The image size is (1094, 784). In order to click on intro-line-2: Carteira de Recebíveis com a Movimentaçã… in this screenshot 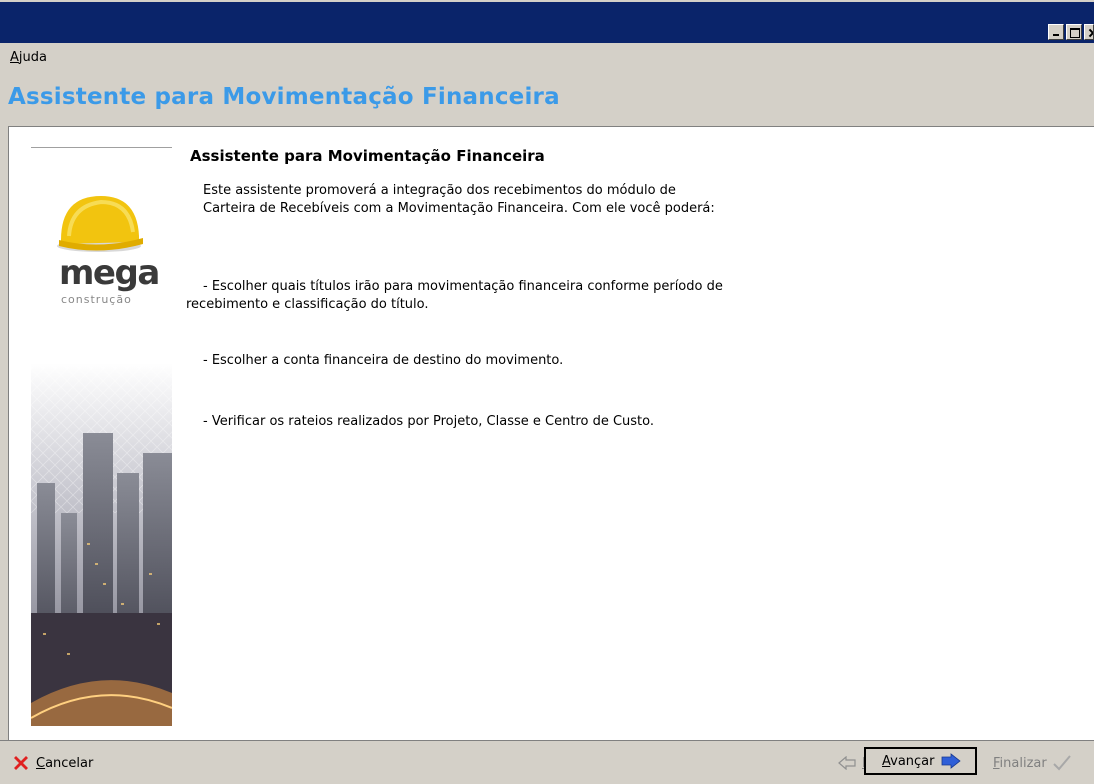, I will do `click(459, 208)`.